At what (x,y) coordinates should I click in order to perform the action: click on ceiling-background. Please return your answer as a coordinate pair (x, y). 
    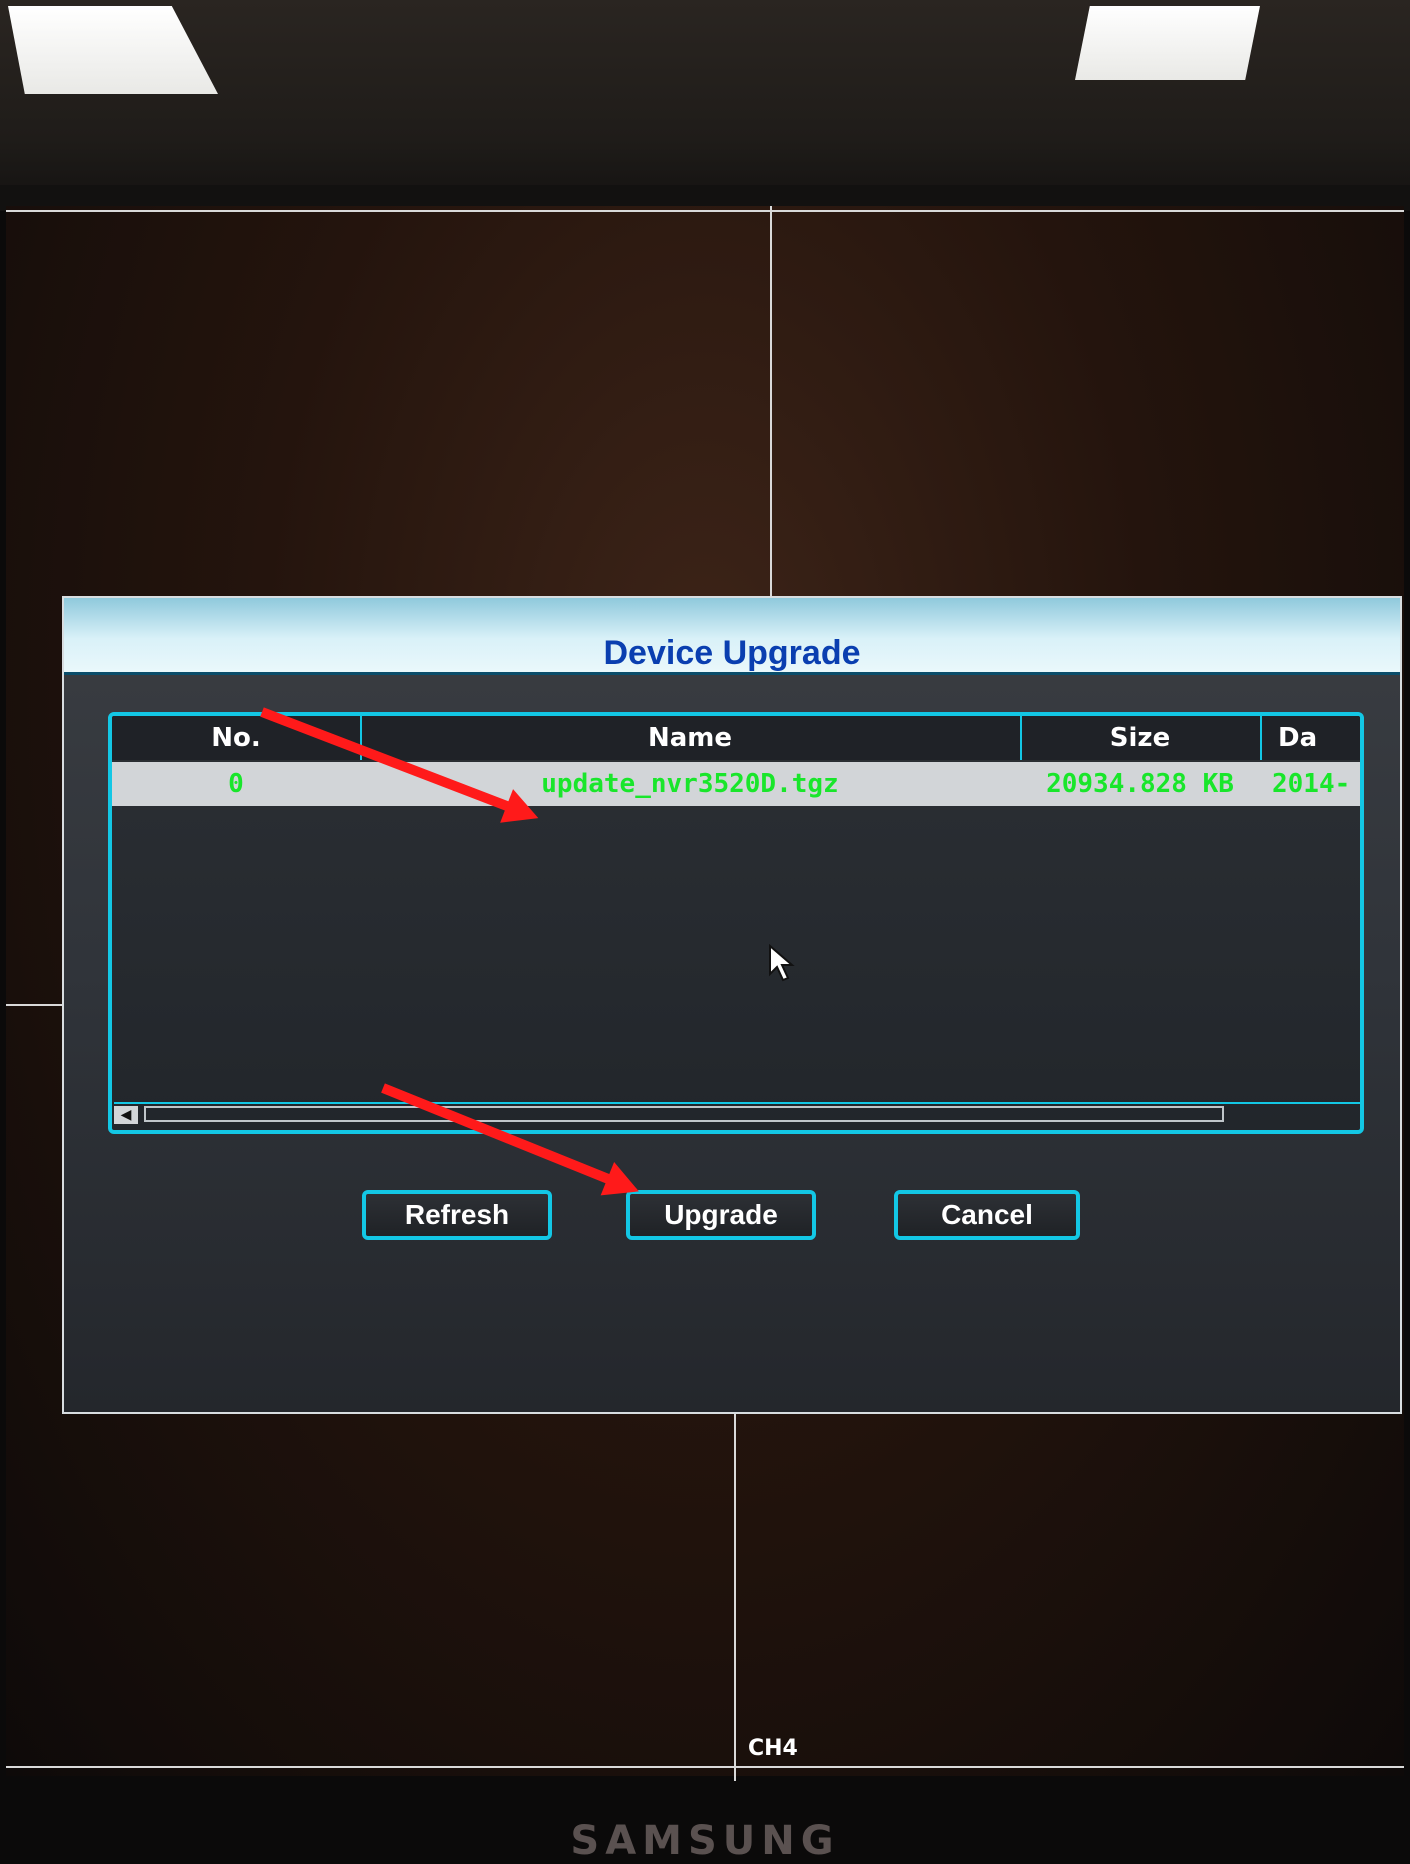
    Looking at the image, I should click on (705, 100).